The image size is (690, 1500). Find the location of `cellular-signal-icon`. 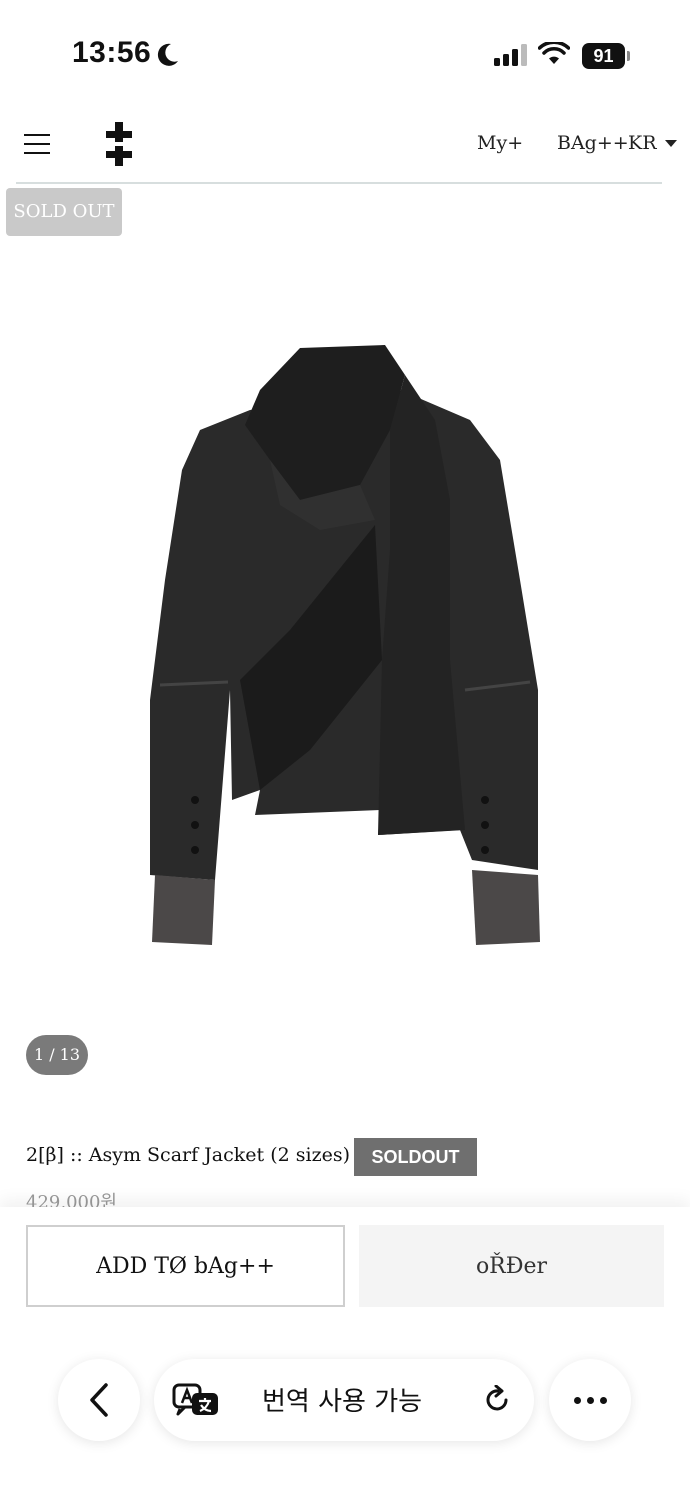

cellular-signal-icon is located at coordinates (510, 55).